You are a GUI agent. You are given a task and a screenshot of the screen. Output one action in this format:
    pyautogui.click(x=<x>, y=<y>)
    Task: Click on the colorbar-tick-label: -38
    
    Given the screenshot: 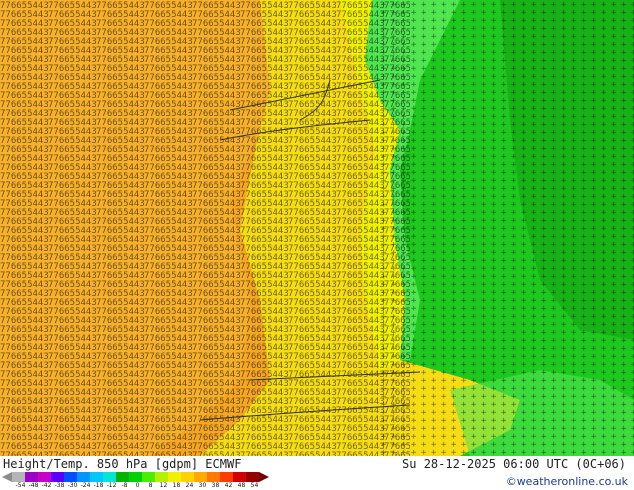 What is the action you would take?
    pyautogui.click(x=59, y=485)
    